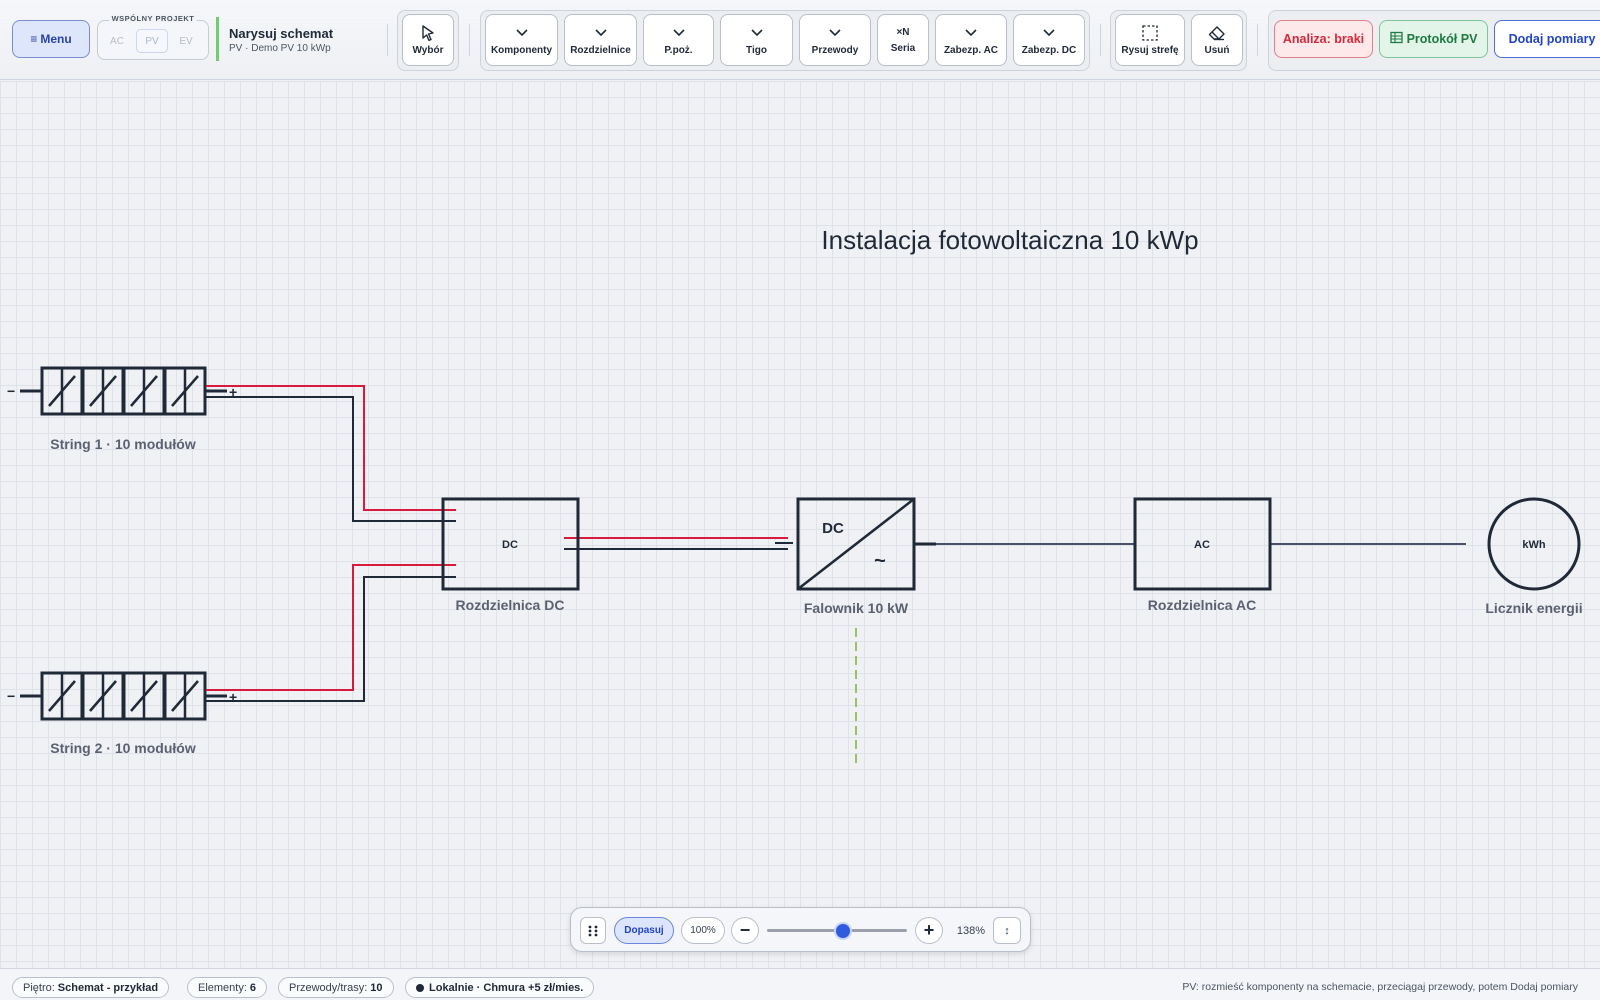  Describe the element at coordinates (1442, 39) in the screenshot. I see `protocol-pv-label: Protokół PV` at that location.